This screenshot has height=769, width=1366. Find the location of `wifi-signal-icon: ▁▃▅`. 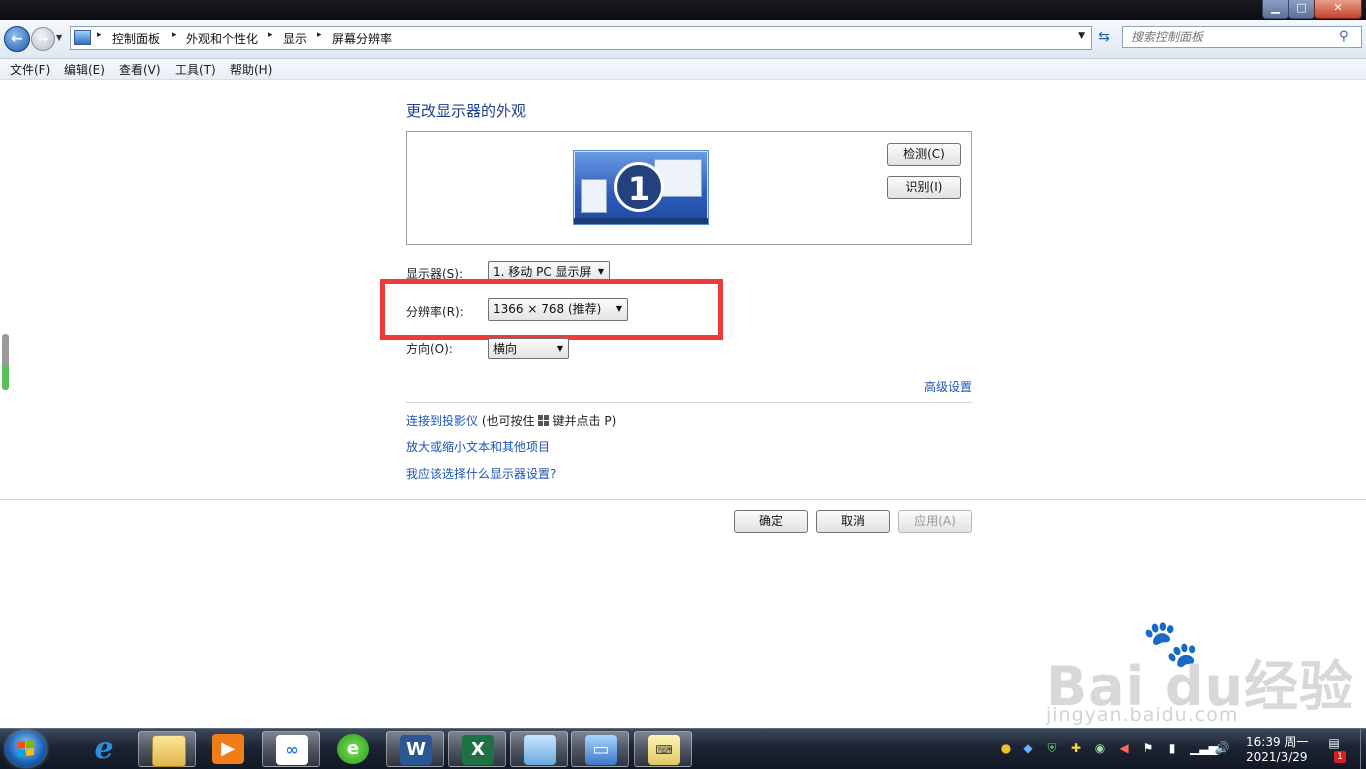

wifi-signal-icon: ▁▃▅ is located at coordinates (1204, 748).